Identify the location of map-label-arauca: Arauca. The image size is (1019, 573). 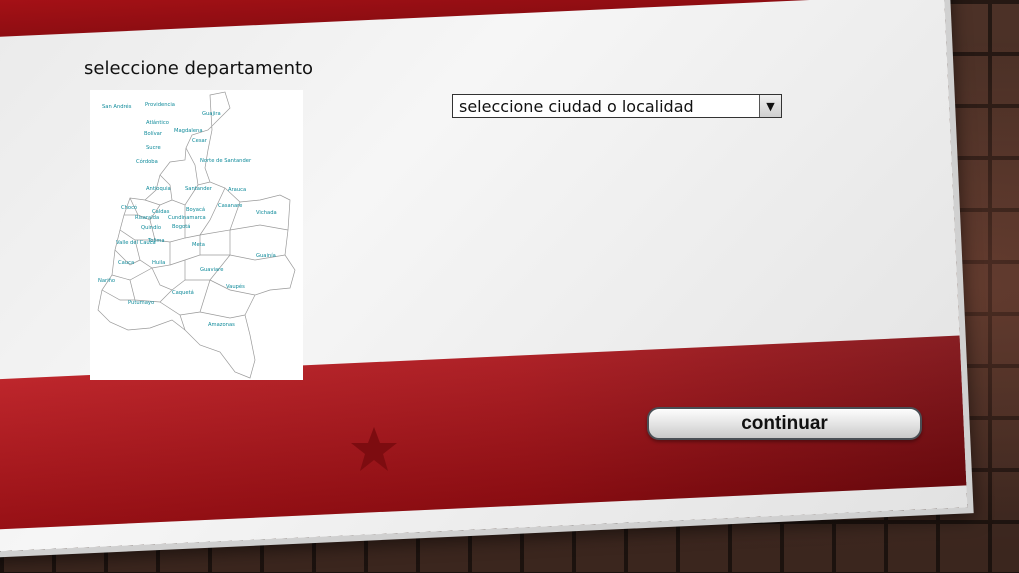
(237, 190).